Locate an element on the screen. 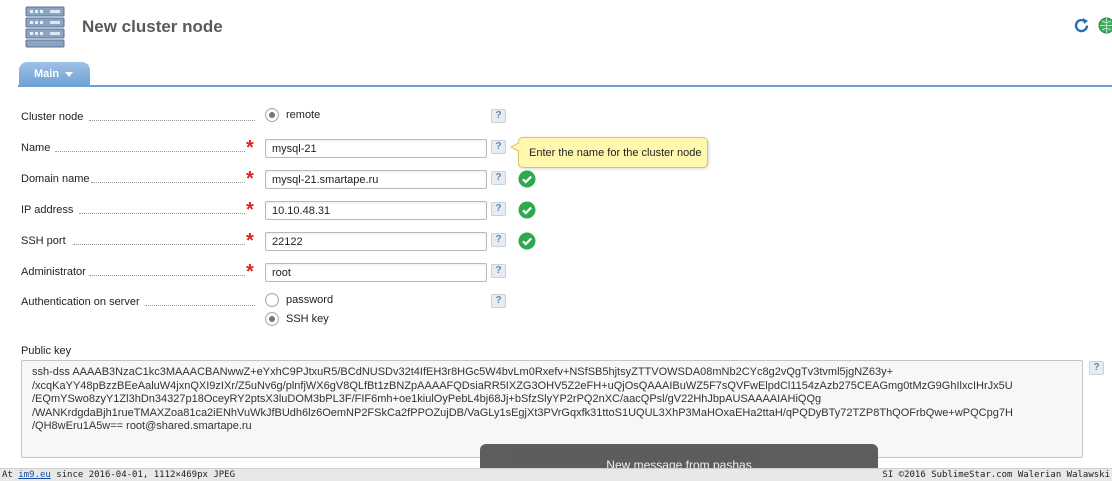  cluster-node-remote-label: remote is located at coordinates (303, 115).